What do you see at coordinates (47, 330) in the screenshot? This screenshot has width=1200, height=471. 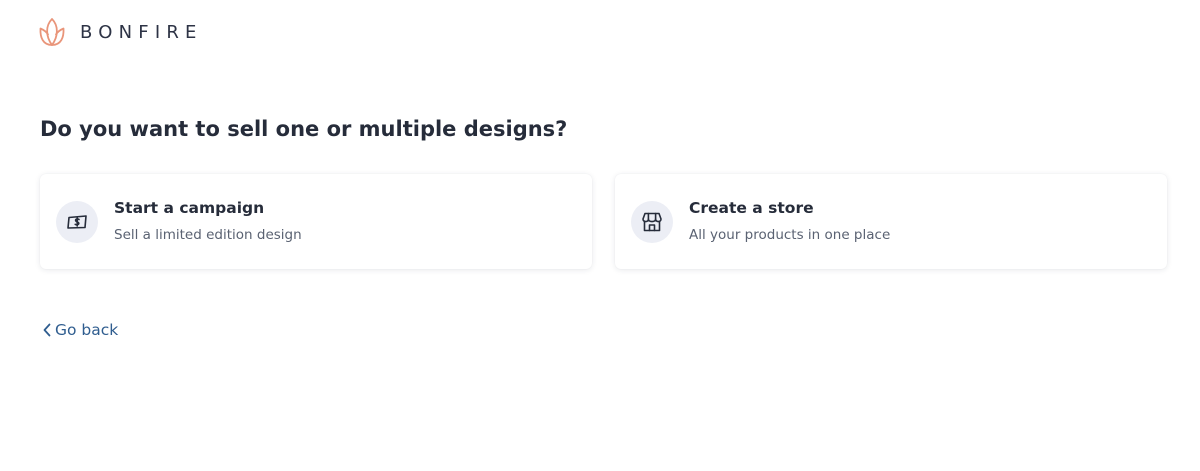 I see `chevron-left-icon` at bounding box center [47, 330].